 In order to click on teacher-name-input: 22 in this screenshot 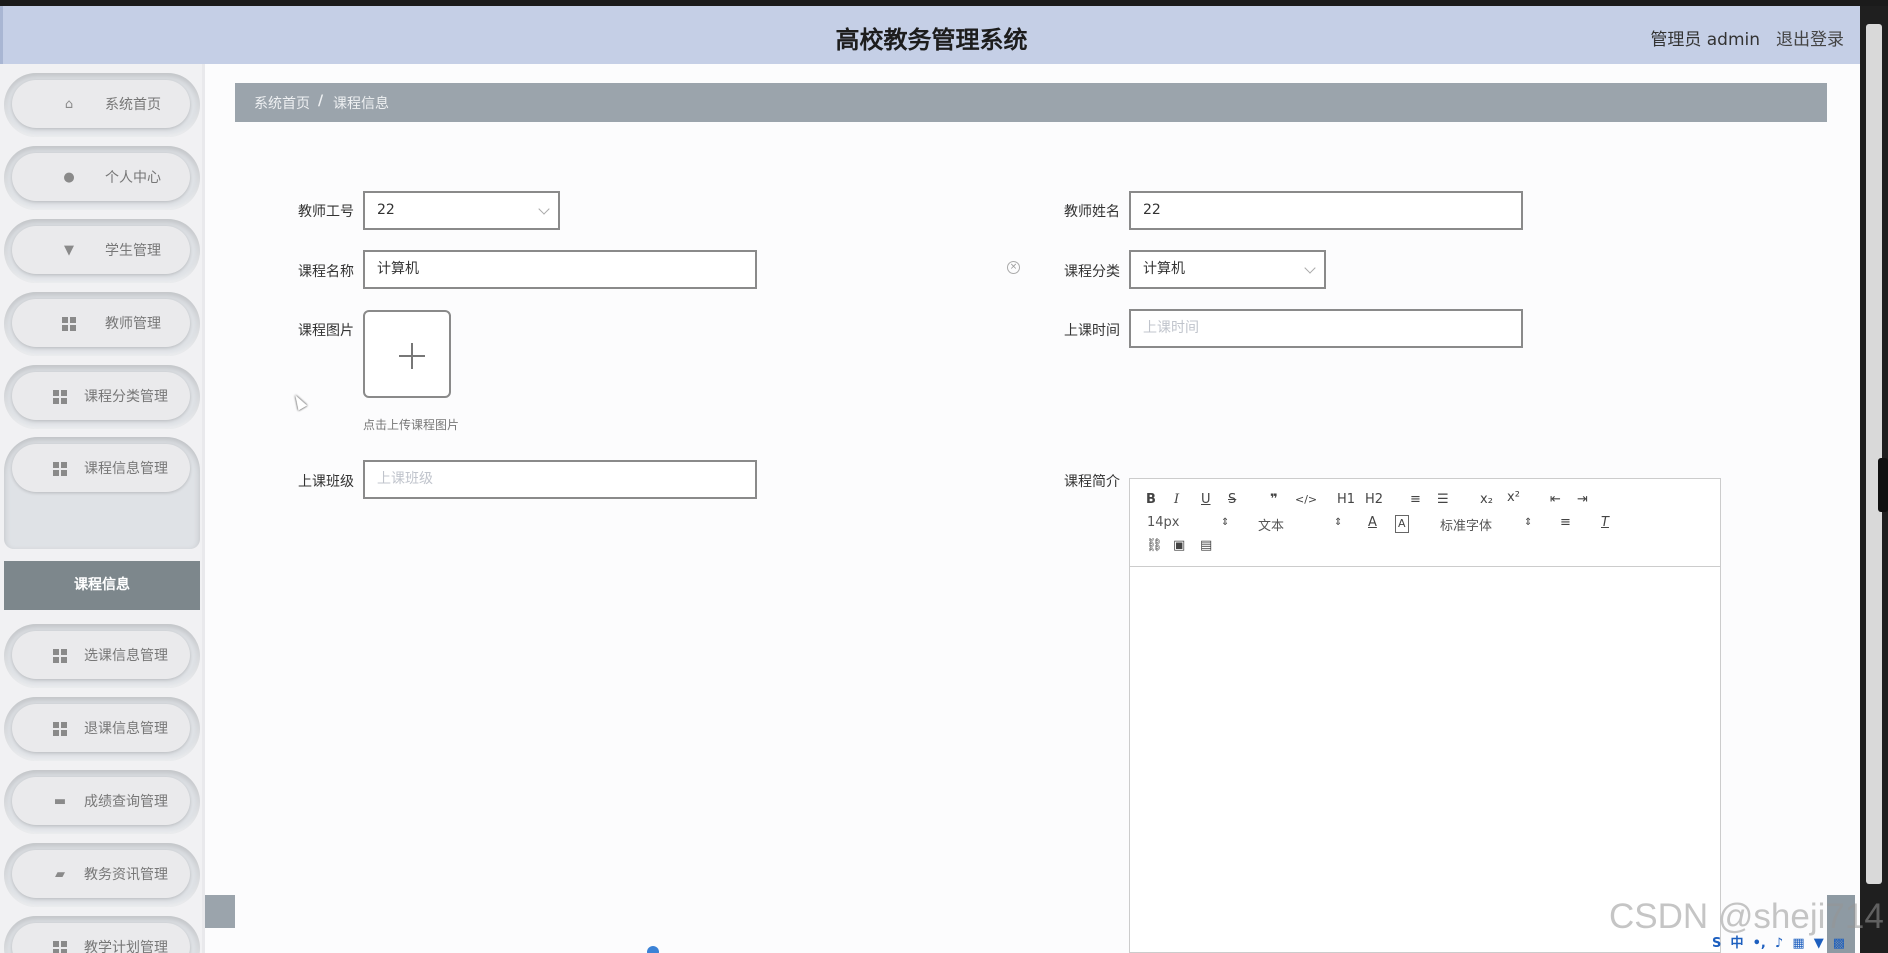, I will do `click(1326, 210)`.